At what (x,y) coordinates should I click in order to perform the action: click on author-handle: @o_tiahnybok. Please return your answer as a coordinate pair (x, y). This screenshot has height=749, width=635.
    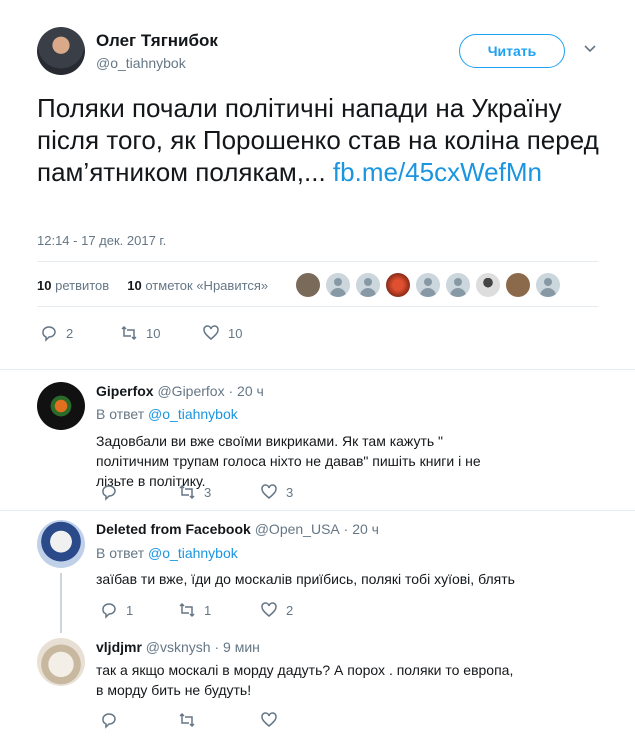
    Looking at the image, I should click on (141, 63).